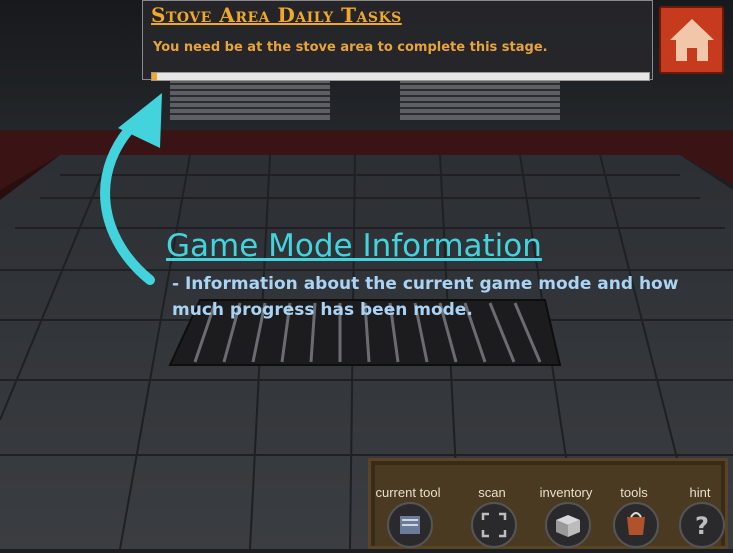 This screenshot has width=733, height=553. What do you see at coordinates (408, 492) in the screenshot?
I see `tool-label: current tool` at bounding box center [408, 492].